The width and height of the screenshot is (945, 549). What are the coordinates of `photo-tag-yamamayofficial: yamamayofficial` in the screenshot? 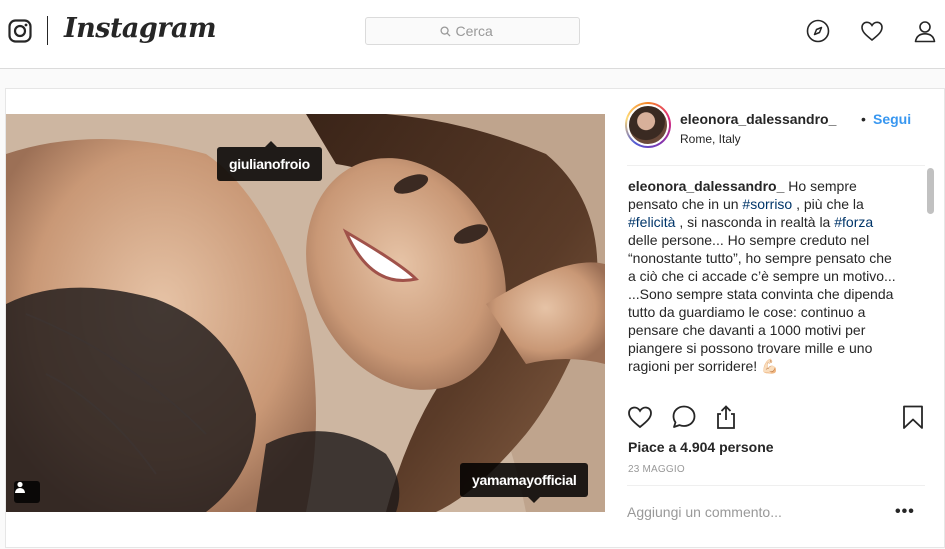 It's located at (524, 483).